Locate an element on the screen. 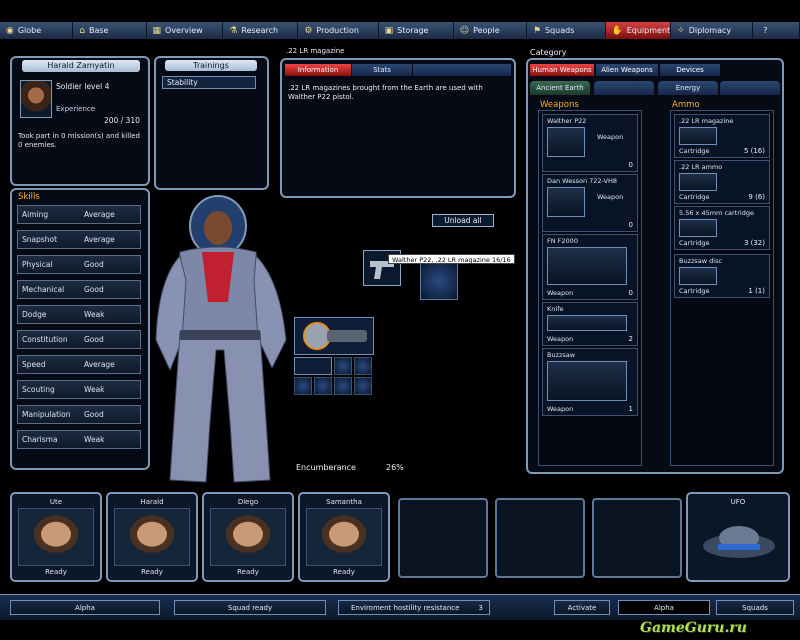 The image size is (800, 640). skill-value: Weak is located at coordinates (94, 314).